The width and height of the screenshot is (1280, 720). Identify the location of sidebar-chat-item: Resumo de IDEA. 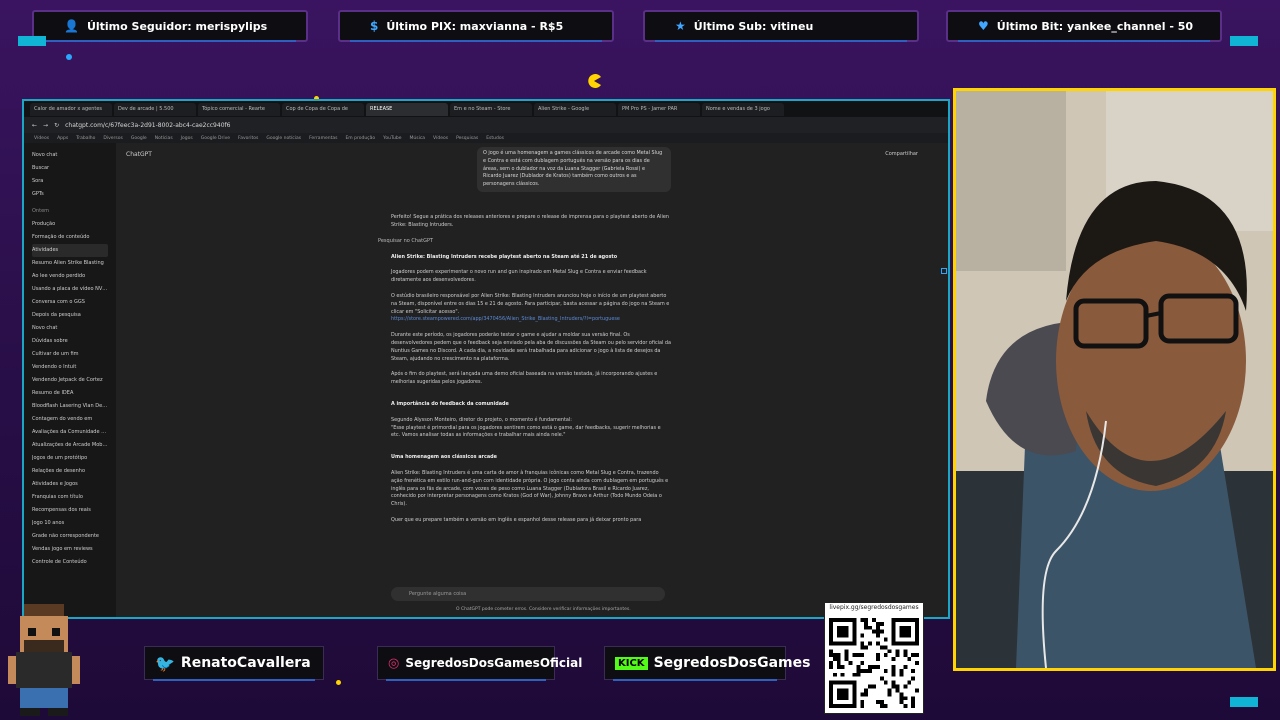
(70, 393).